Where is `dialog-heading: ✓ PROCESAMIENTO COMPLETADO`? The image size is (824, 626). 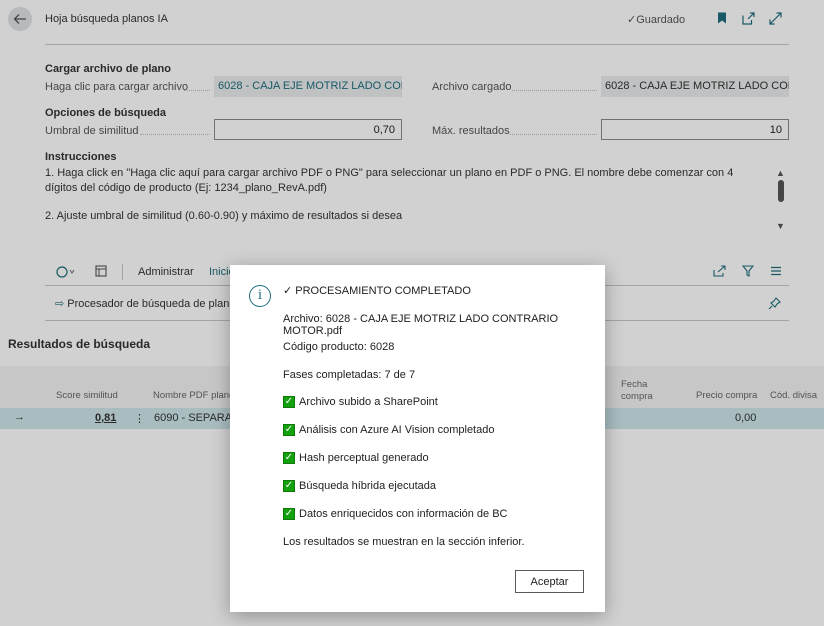
dialog-heading: ✓ PROCESAMIENTO COMPLETADO is located at coordinates (377, 291).